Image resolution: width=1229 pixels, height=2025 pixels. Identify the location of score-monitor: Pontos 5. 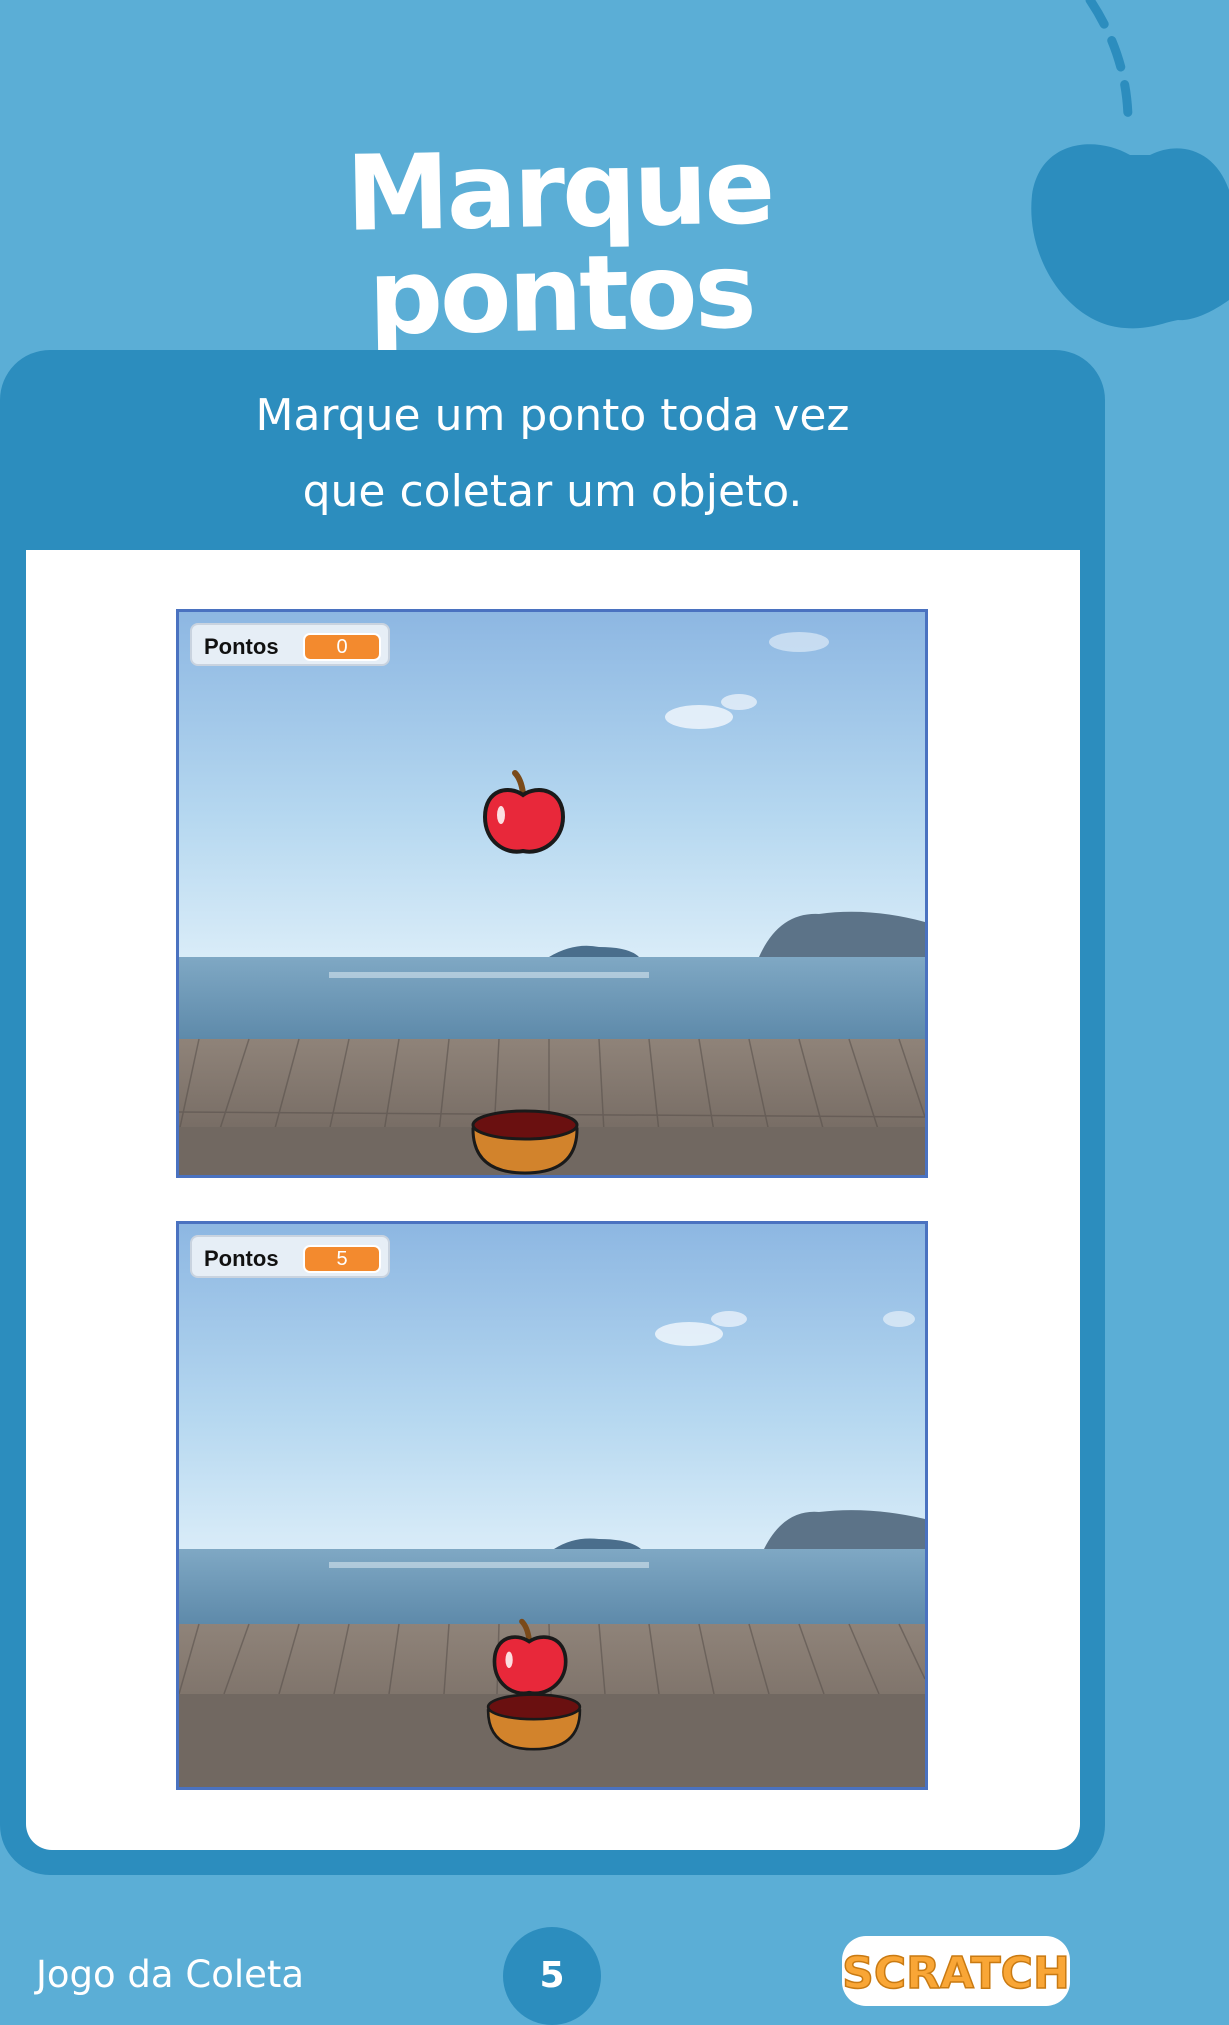
(290, 1256).